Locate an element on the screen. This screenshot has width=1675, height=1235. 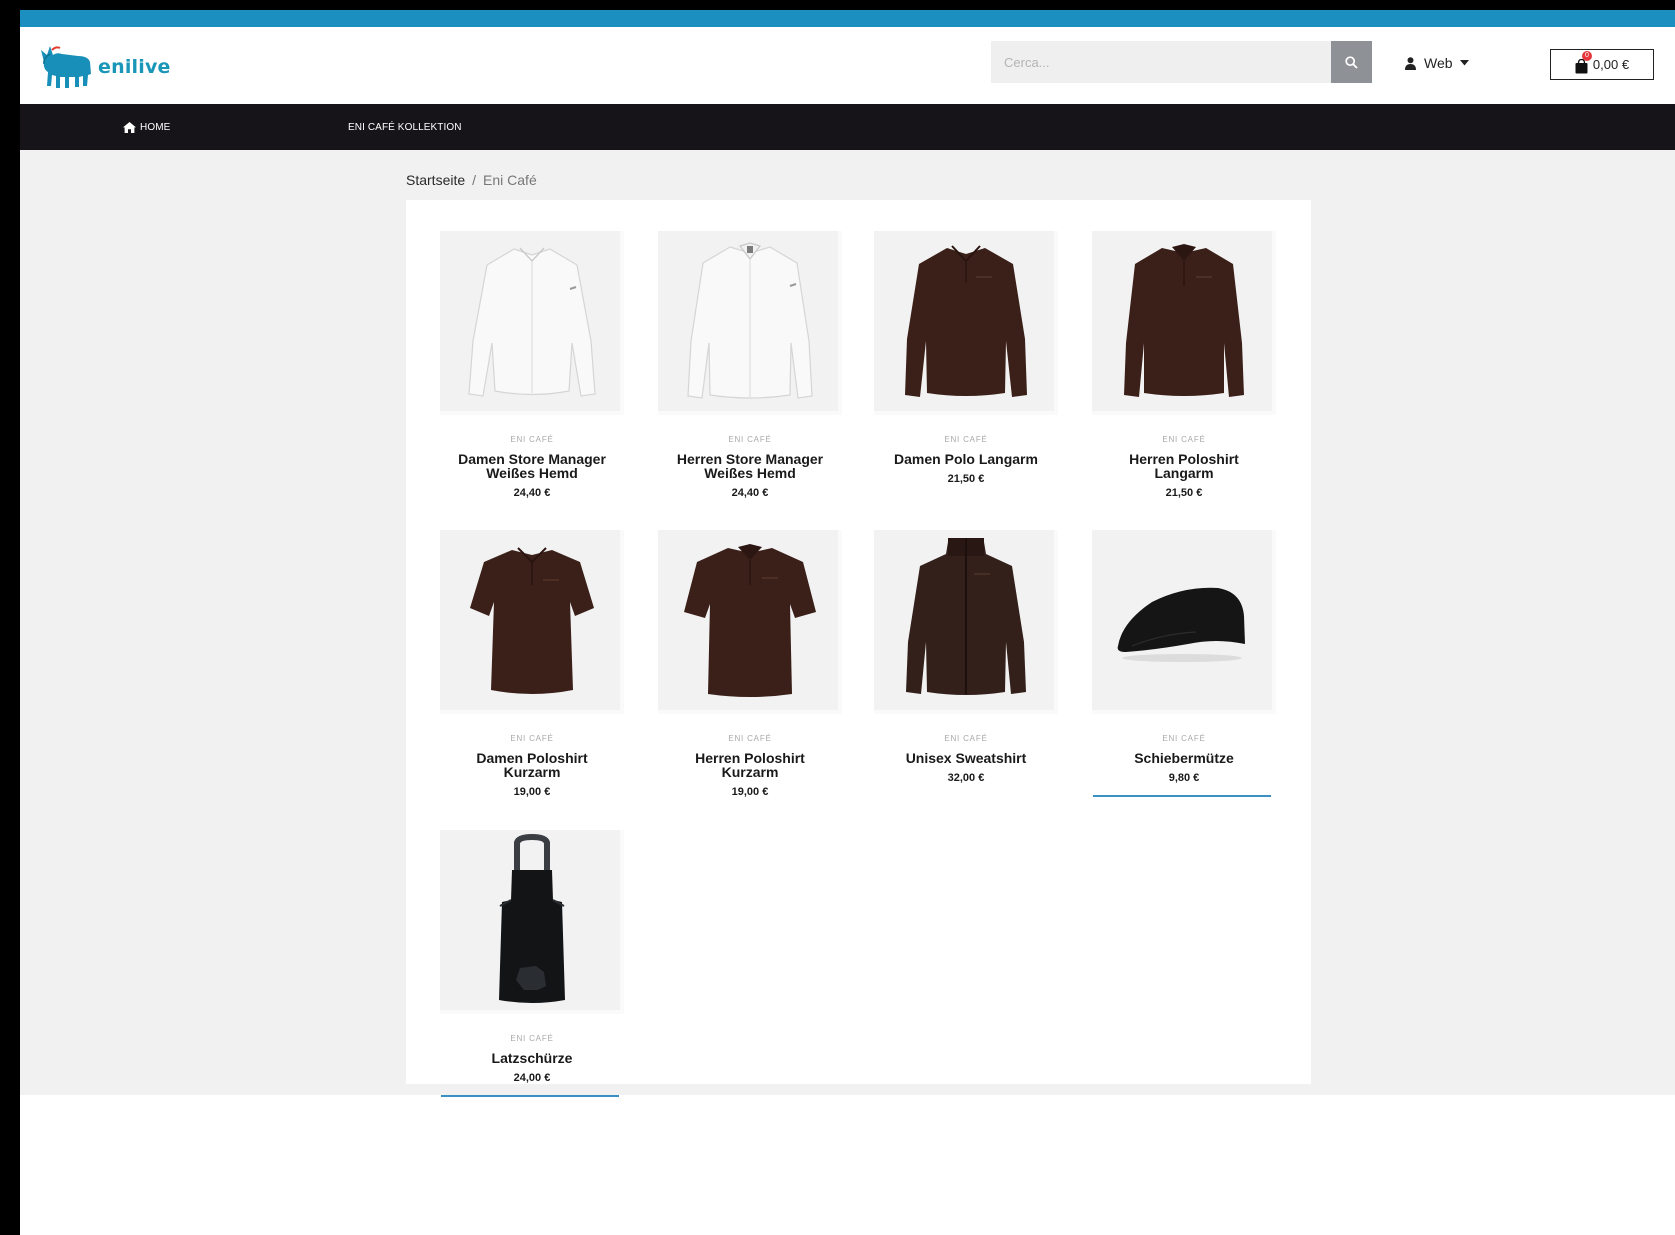
product-name: Herren Store Manager Weißes Hemd is located at coordinates (750, 466).